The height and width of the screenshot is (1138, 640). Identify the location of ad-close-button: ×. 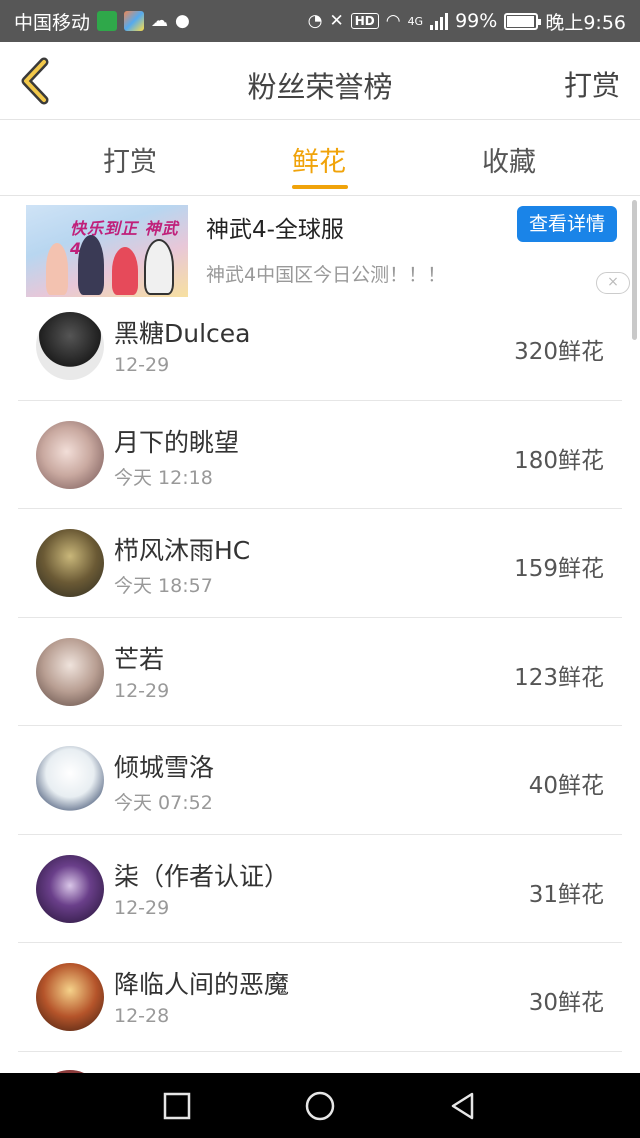
(613, 283).